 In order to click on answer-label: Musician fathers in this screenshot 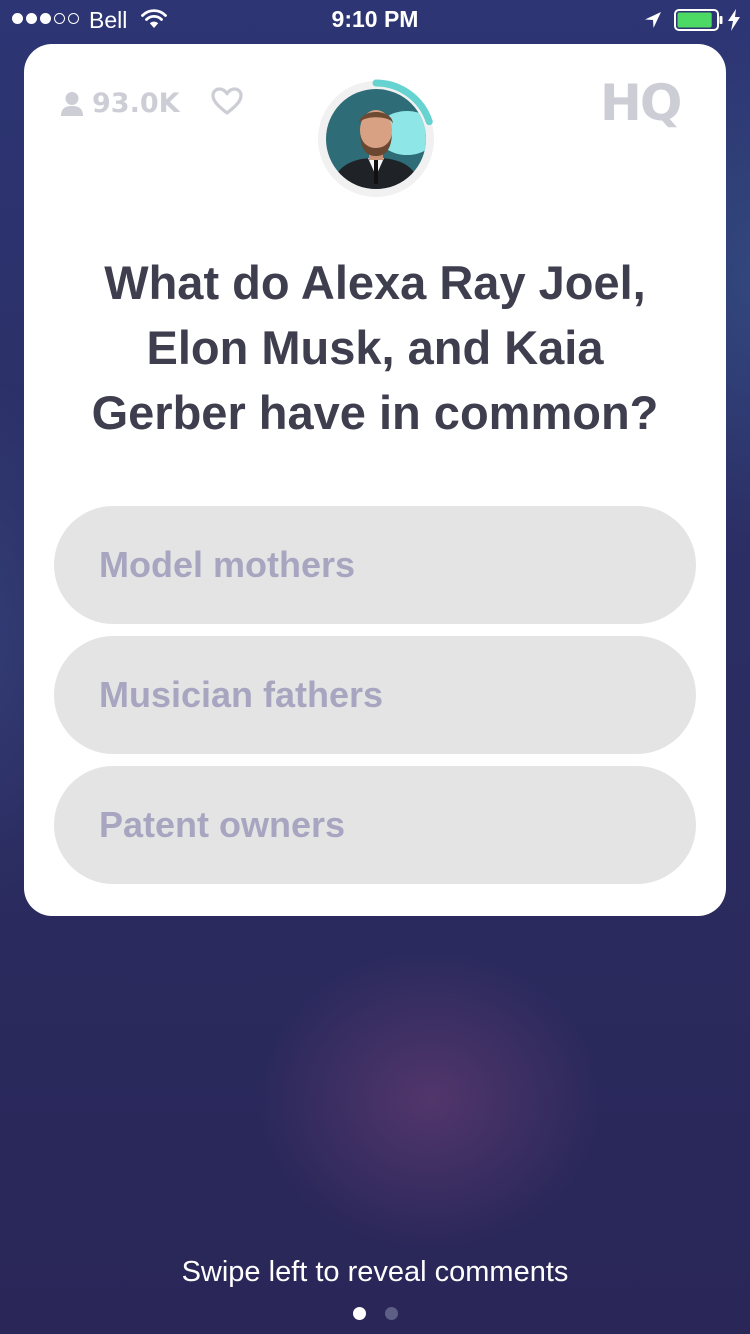, I will do `click(241, 694)`.